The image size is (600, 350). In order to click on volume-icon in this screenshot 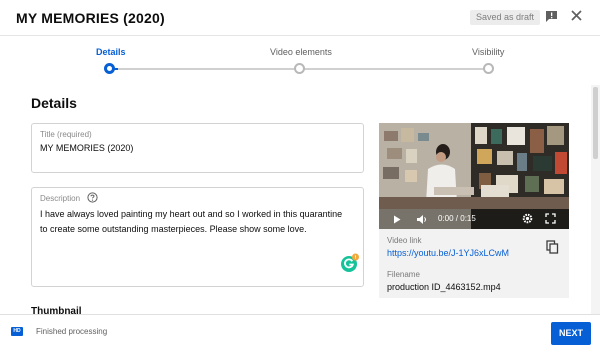, I will do `click(422, 219)`.